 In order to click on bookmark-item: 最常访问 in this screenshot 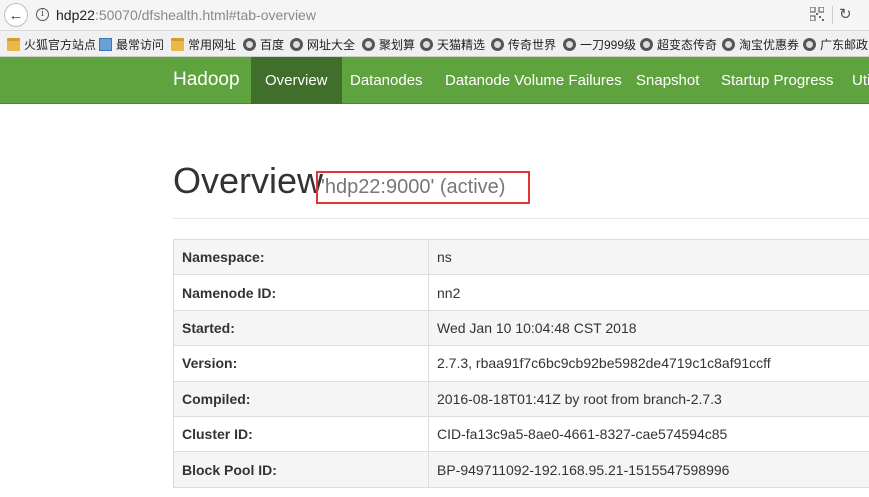, I will do `click(131, 44)`.